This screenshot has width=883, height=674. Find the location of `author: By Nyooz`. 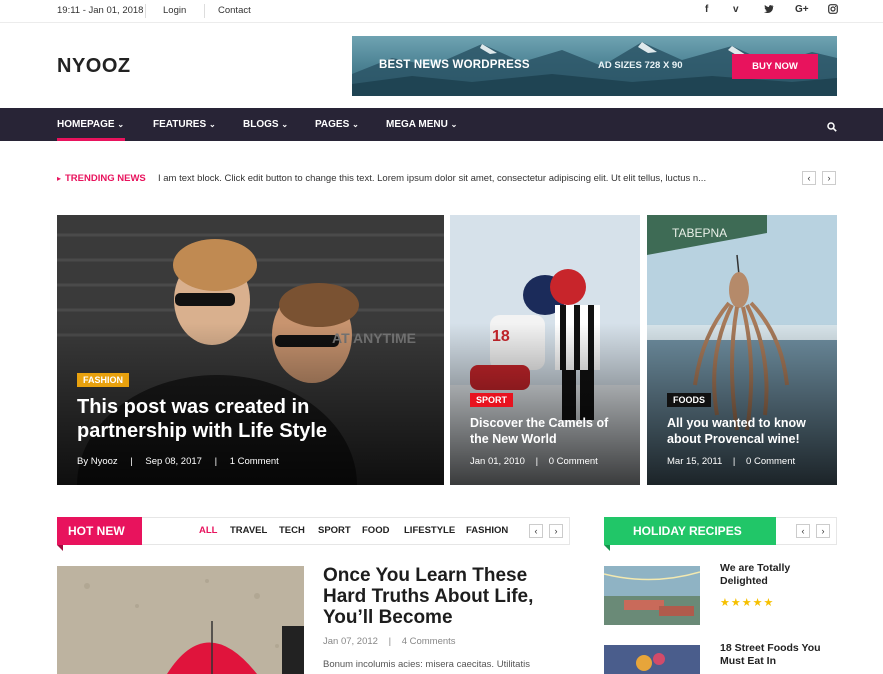

author: By Nyooz is located at coordinates (97, 461).